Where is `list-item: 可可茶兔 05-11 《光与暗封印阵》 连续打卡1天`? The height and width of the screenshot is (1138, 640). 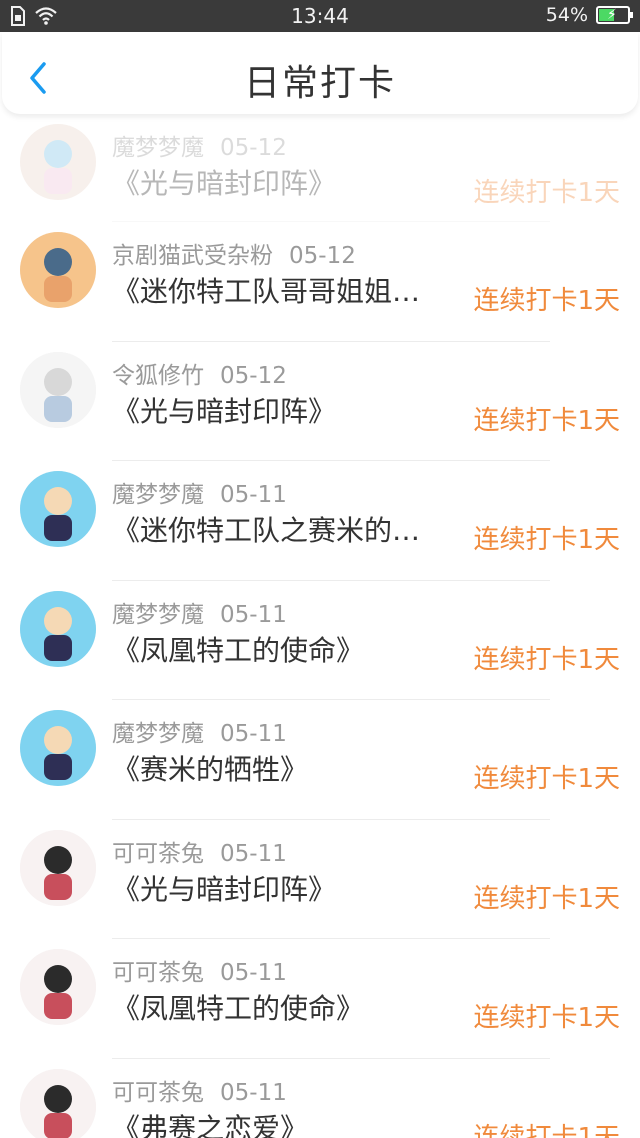
list-item: 可可茶兔 05-11 《光与暗封印阵》 连续打卡1天 is located at coordinates (320, 879).